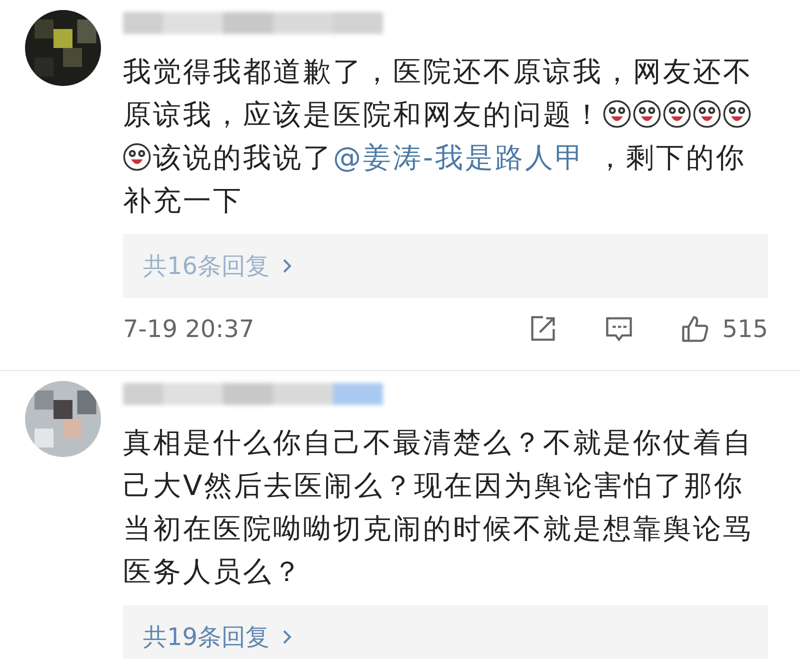  I want to click on replies-link: 共16条回复, so click(206, 266).